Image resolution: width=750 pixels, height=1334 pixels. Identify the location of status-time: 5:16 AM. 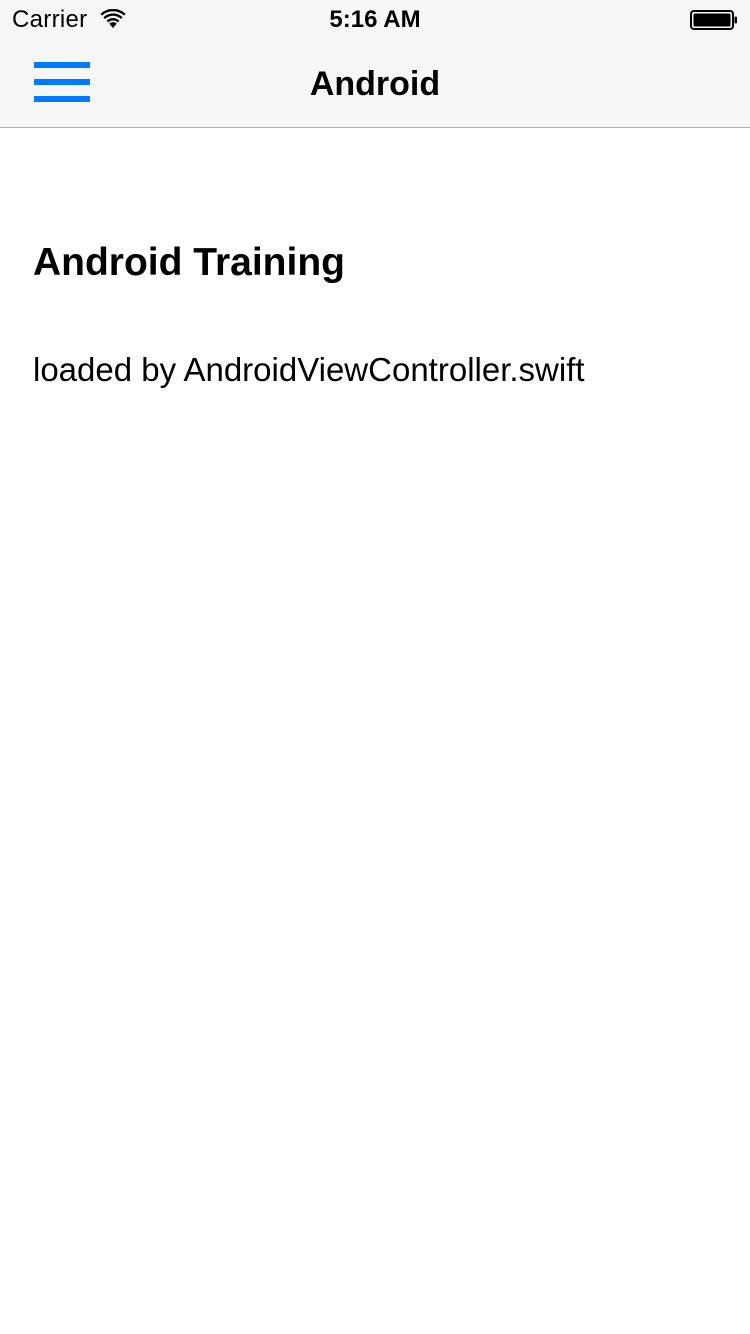
(375, 19).